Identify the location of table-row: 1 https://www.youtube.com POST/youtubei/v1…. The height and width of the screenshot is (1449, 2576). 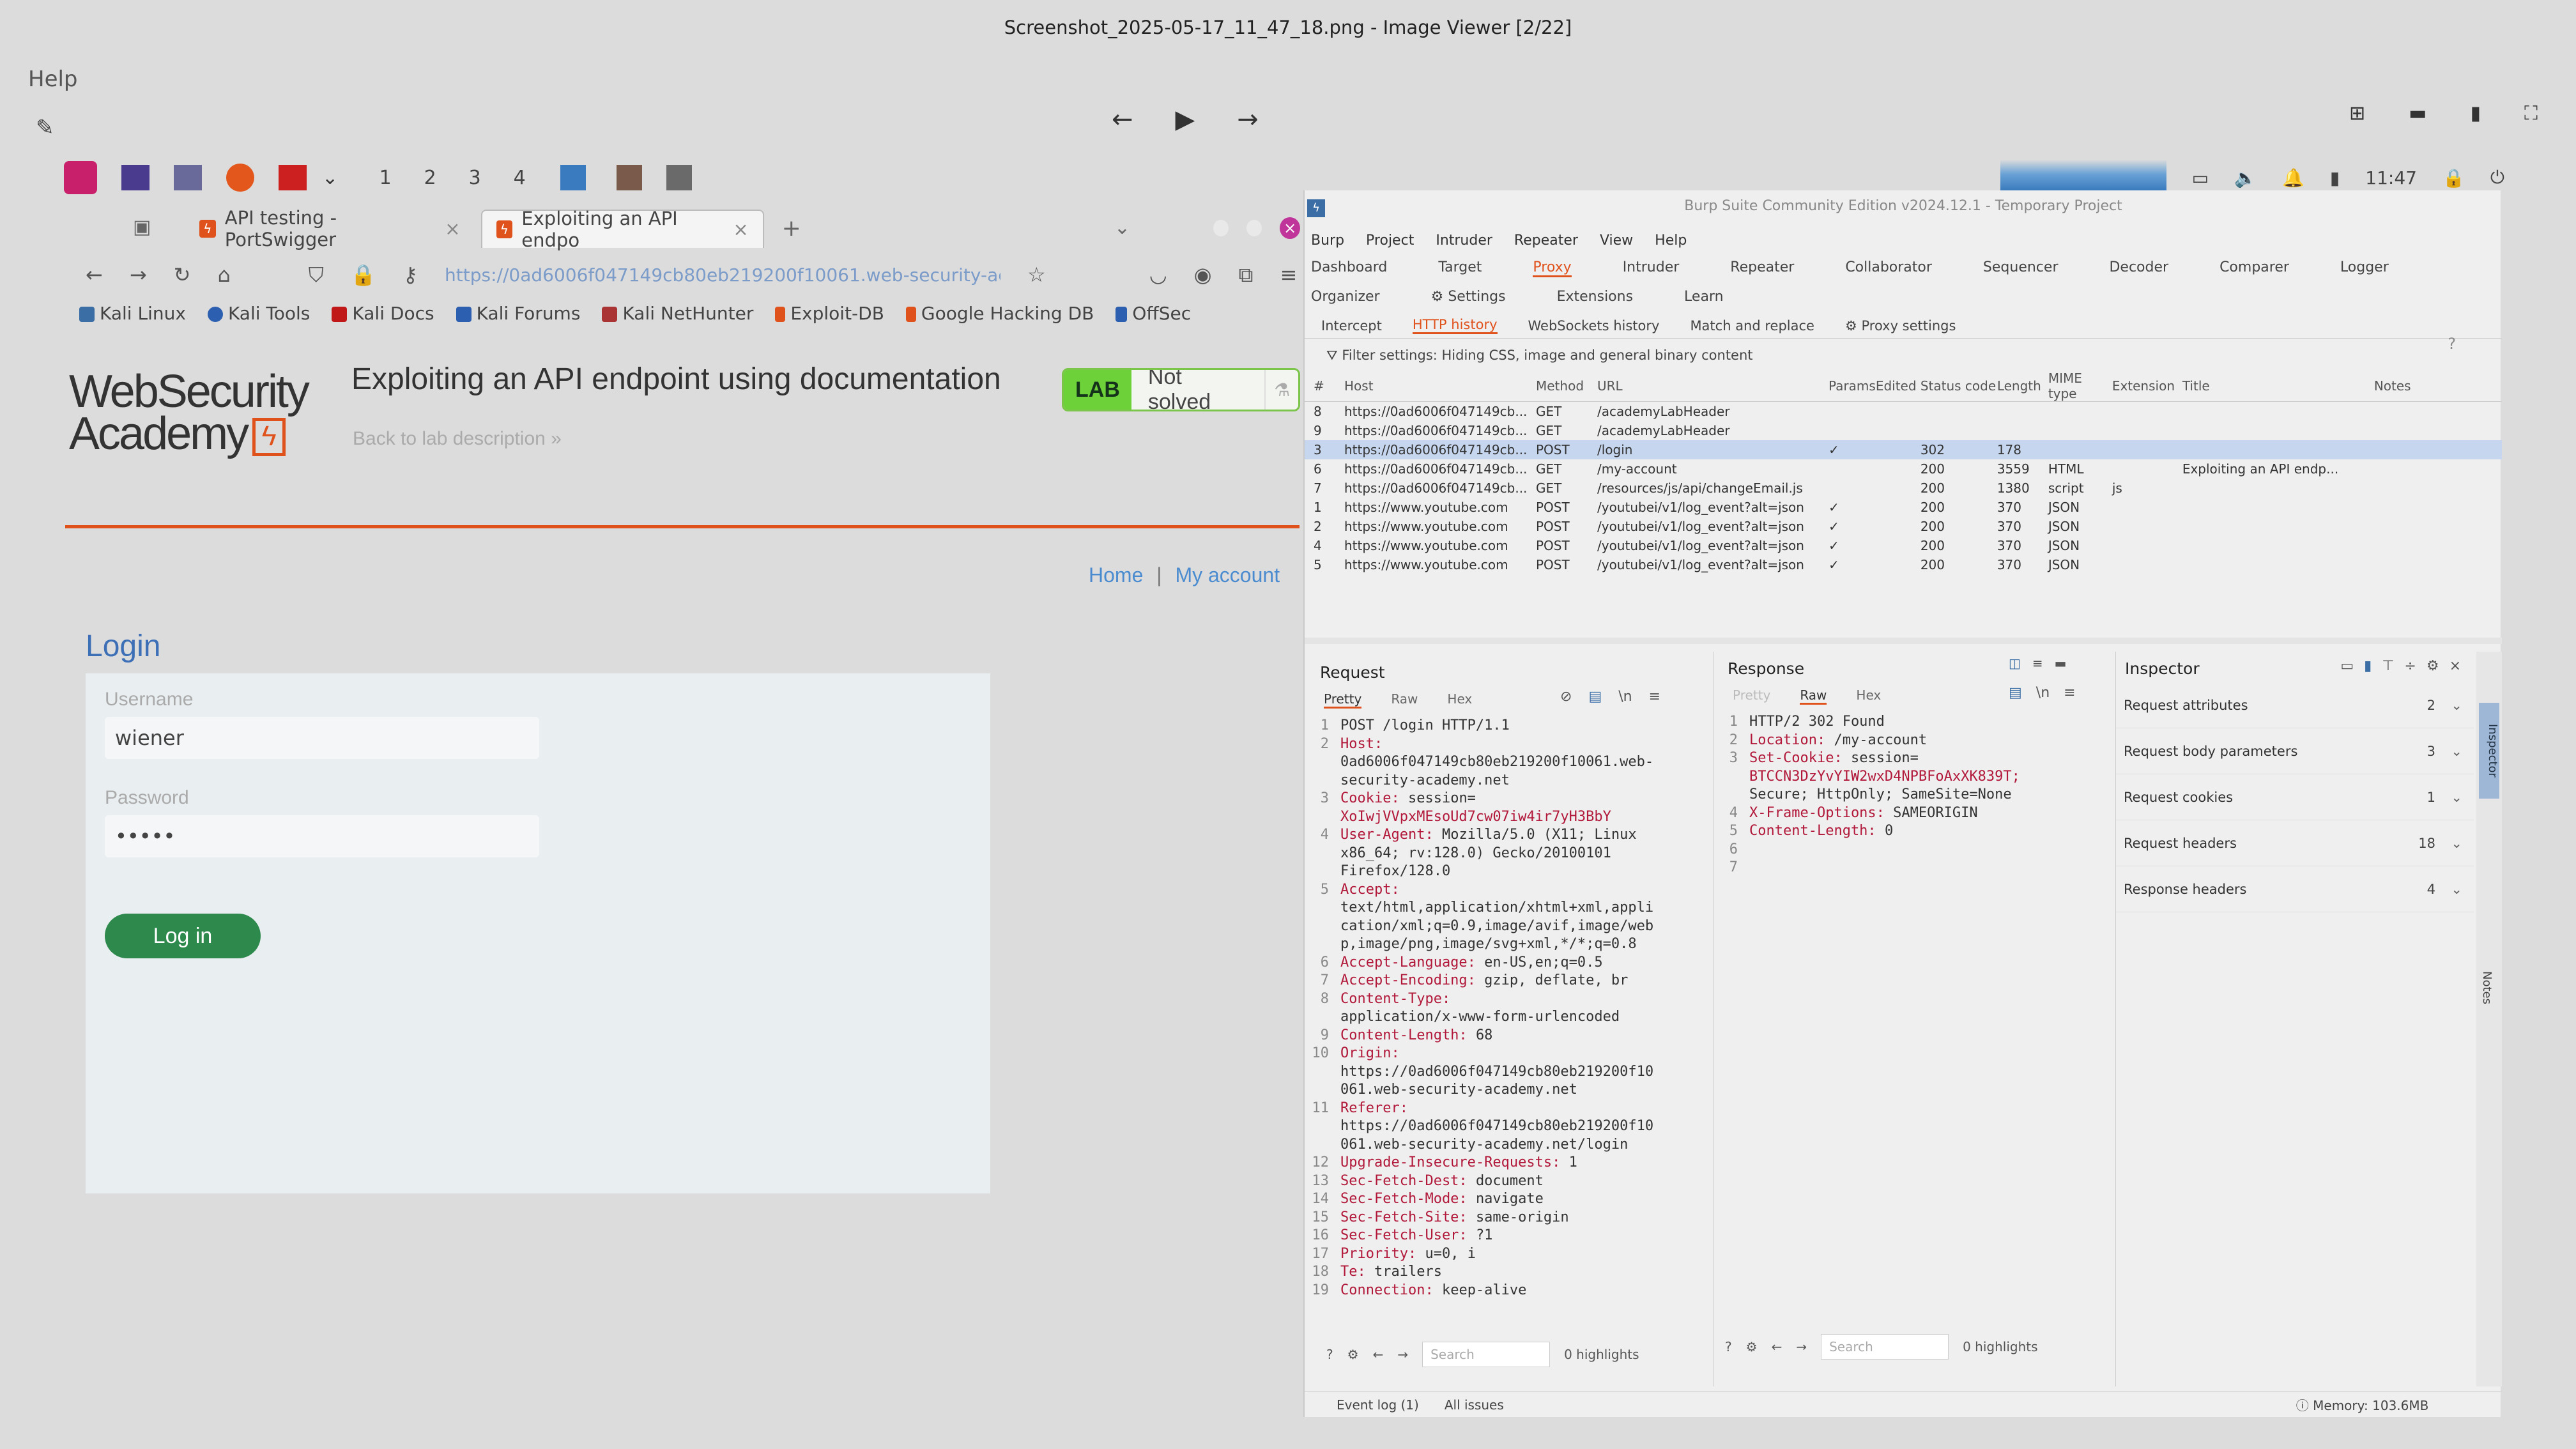
(1903, 507).